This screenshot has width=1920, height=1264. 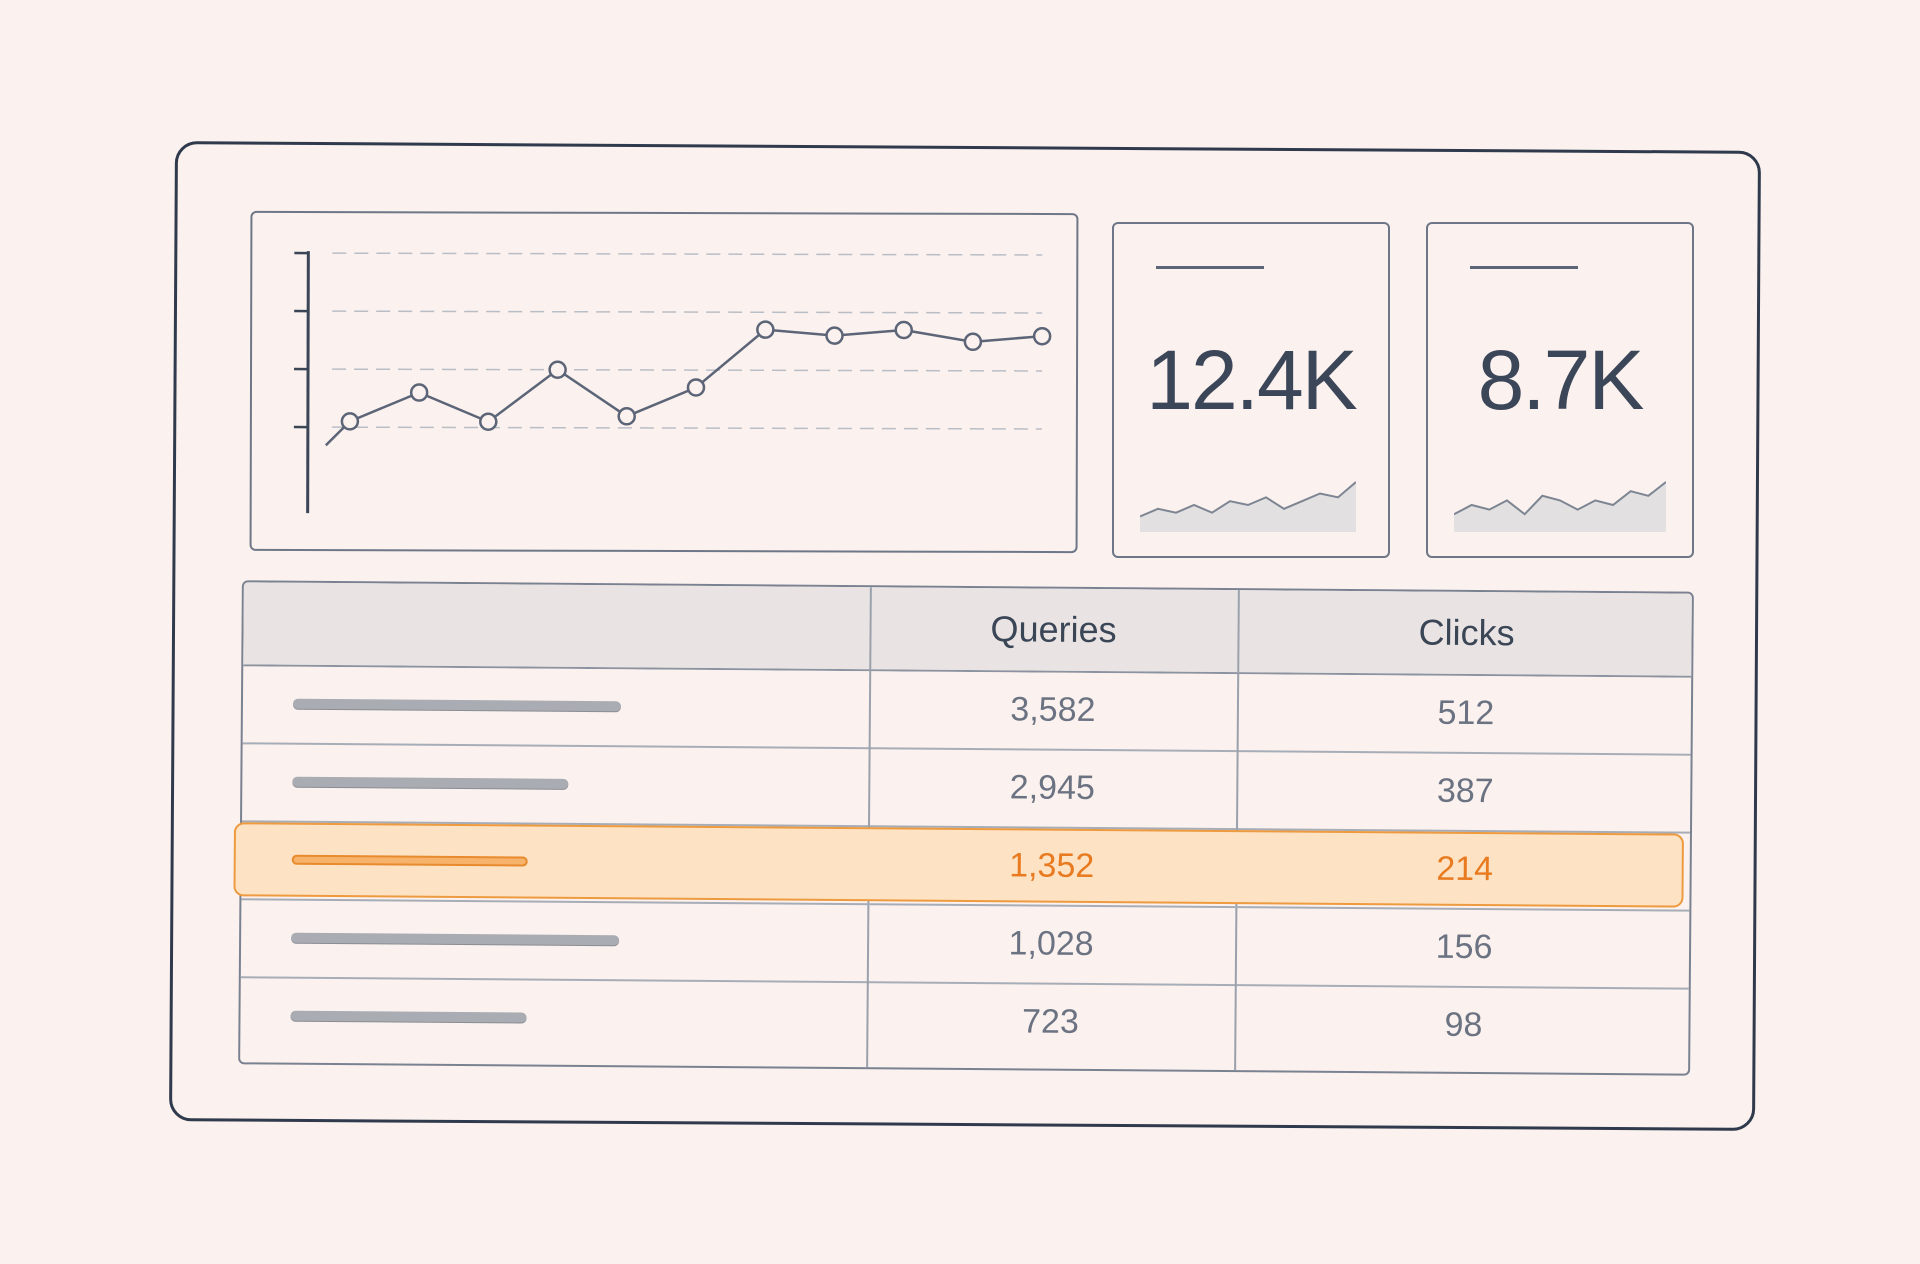 I want to click on line-chart, so click(x=672, y=382).